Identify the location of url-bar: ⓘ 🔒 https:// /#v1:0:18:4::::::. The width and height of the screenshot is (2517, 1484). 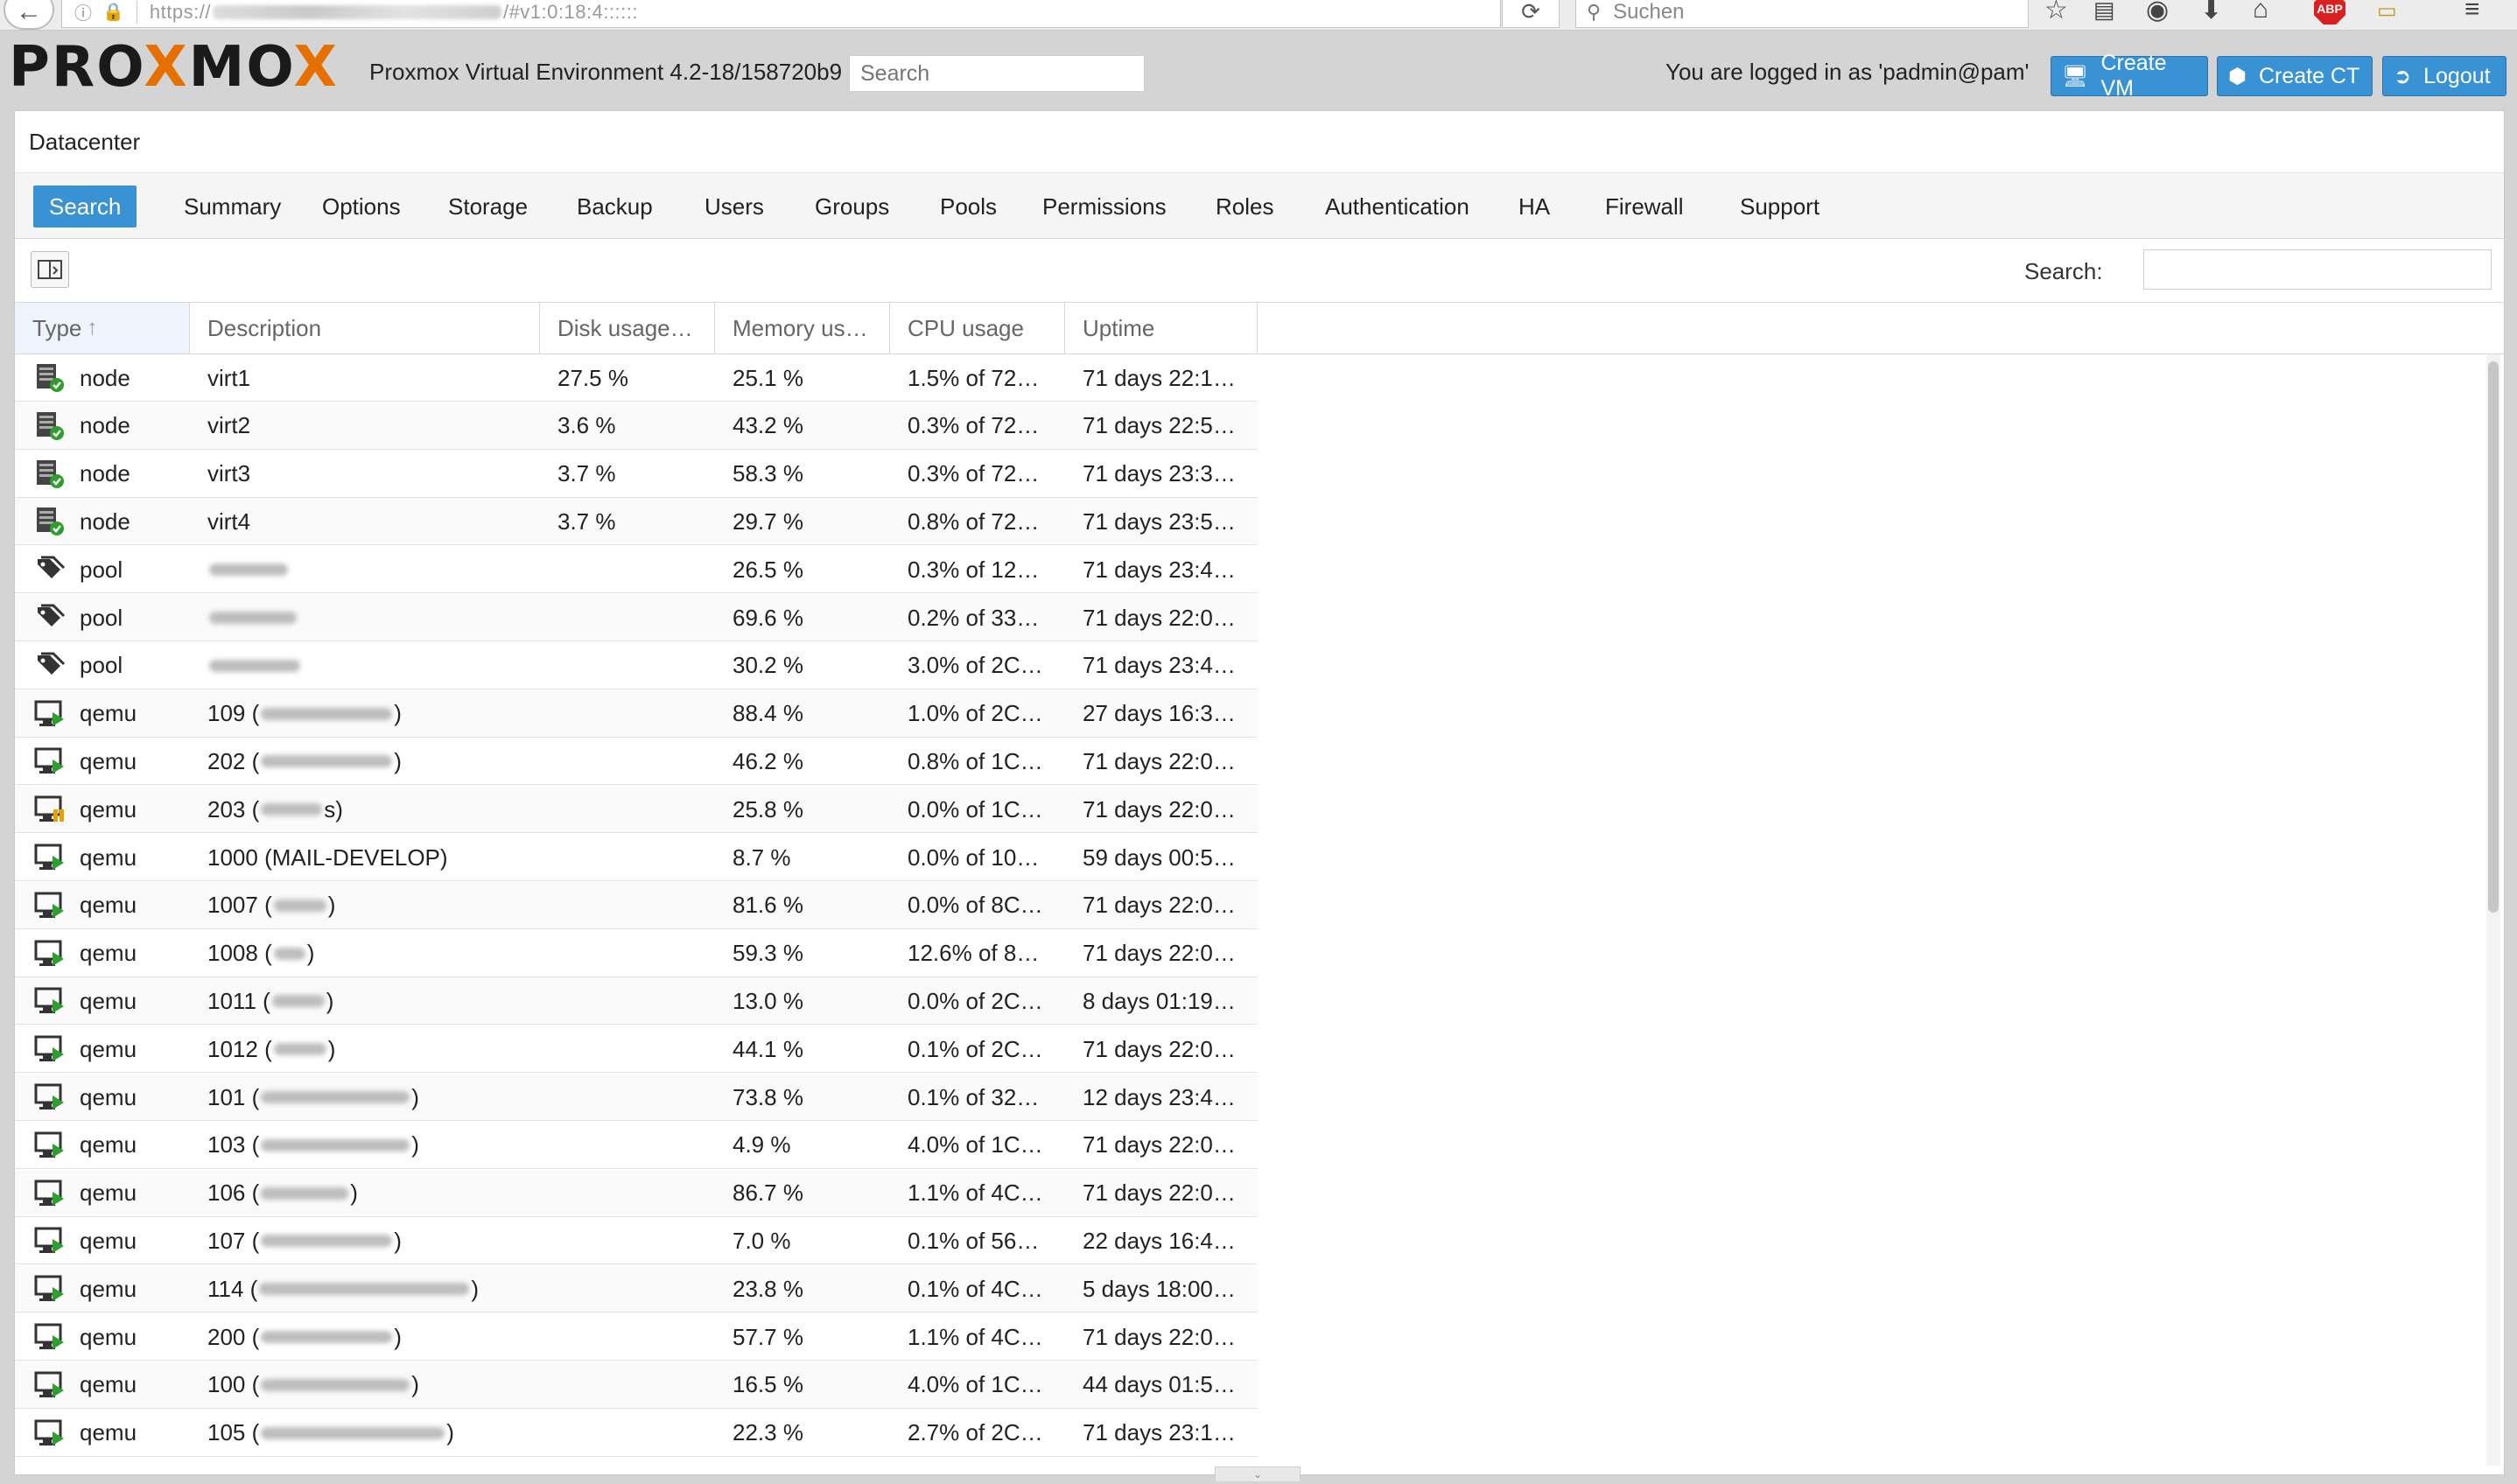
(781, 14).